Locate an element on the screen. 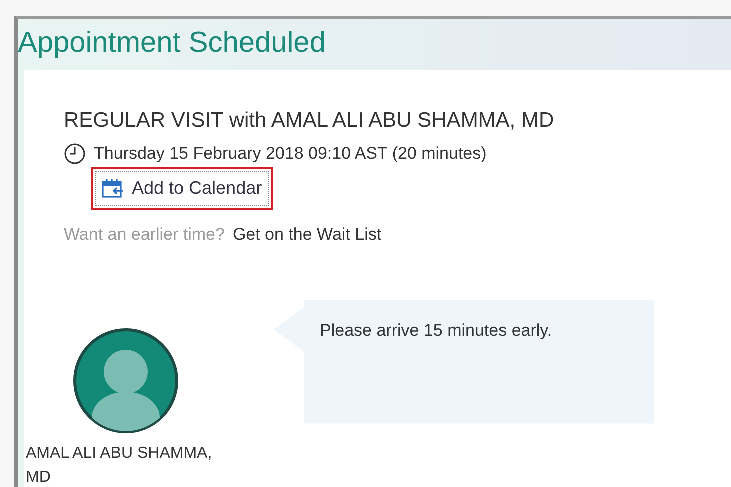  avatar-icon is located at coordinates (126, 381).